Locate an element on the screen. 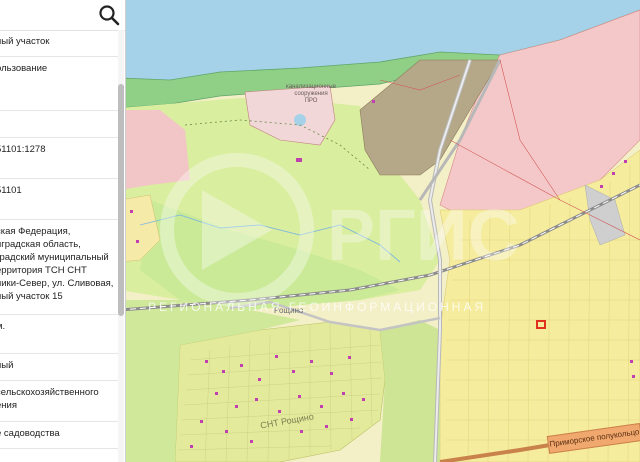  info-row-blank is located at coordinates (59, 124).